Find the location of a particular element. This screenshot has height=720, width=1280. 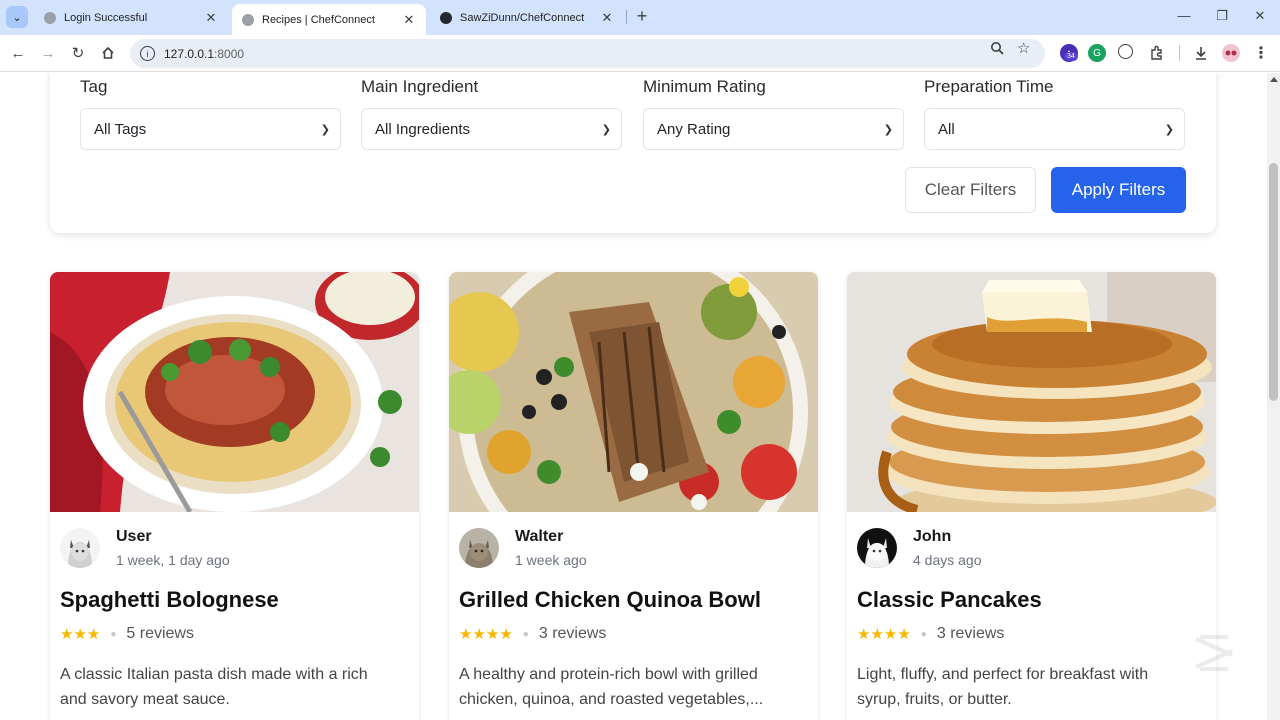

filter-label: Minimum Rating is located at coordinates (704, 86).